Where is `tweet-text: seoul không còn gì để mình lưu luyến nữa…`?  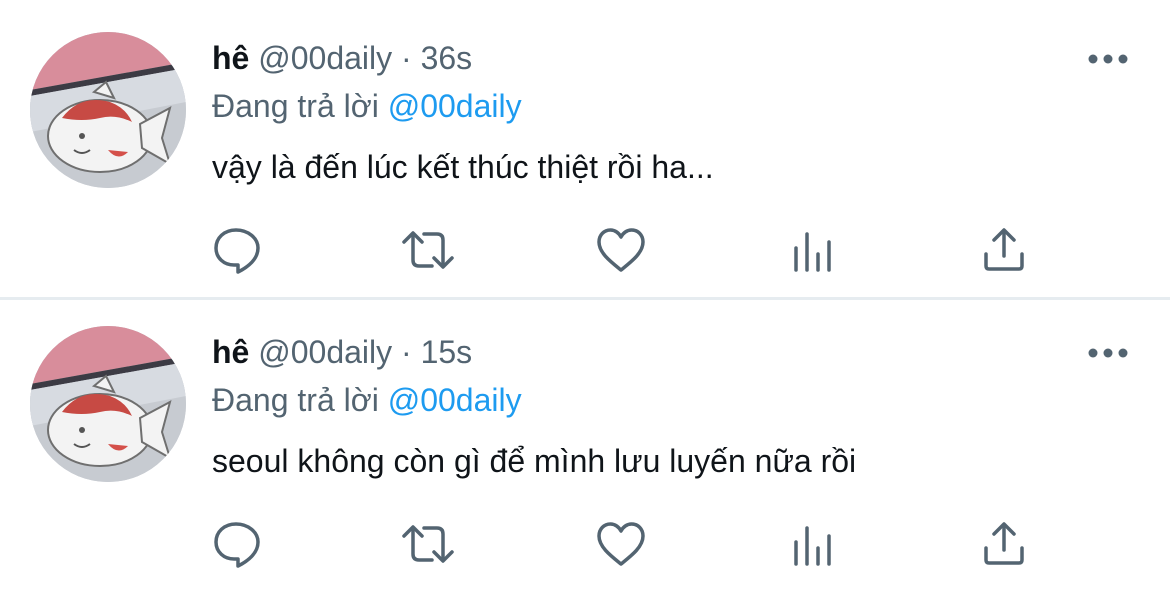
tweet-text: seoul không còn gì để mình lưu luyến nữa… is located at coordinates (534, 461).